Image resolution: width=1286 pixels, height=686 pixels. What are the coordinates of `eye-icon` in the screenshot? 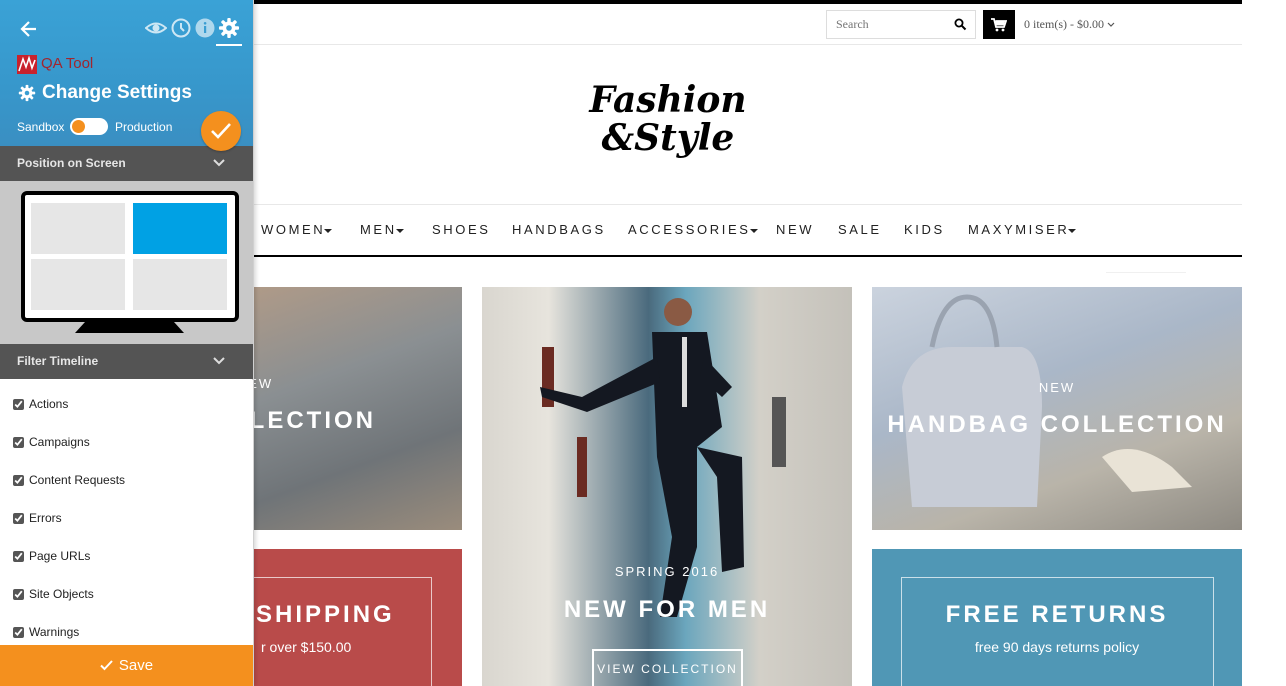 It's located at (156, 28).